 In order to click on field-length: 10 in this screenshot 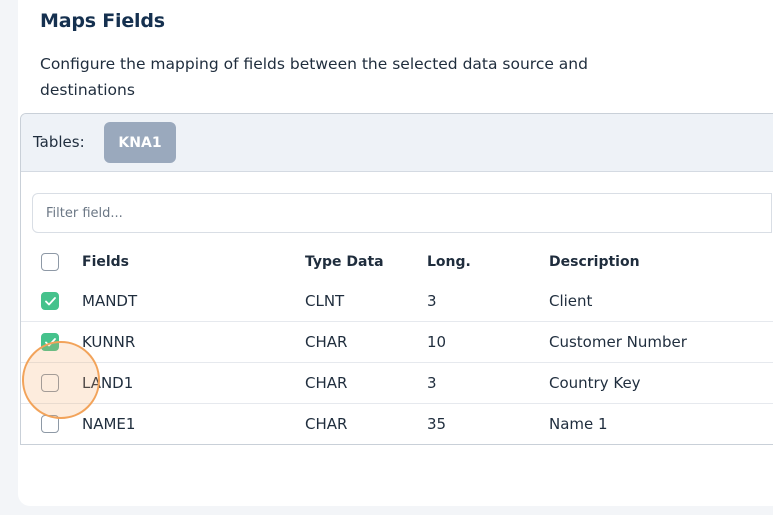, I will do `click(437, 342)`.